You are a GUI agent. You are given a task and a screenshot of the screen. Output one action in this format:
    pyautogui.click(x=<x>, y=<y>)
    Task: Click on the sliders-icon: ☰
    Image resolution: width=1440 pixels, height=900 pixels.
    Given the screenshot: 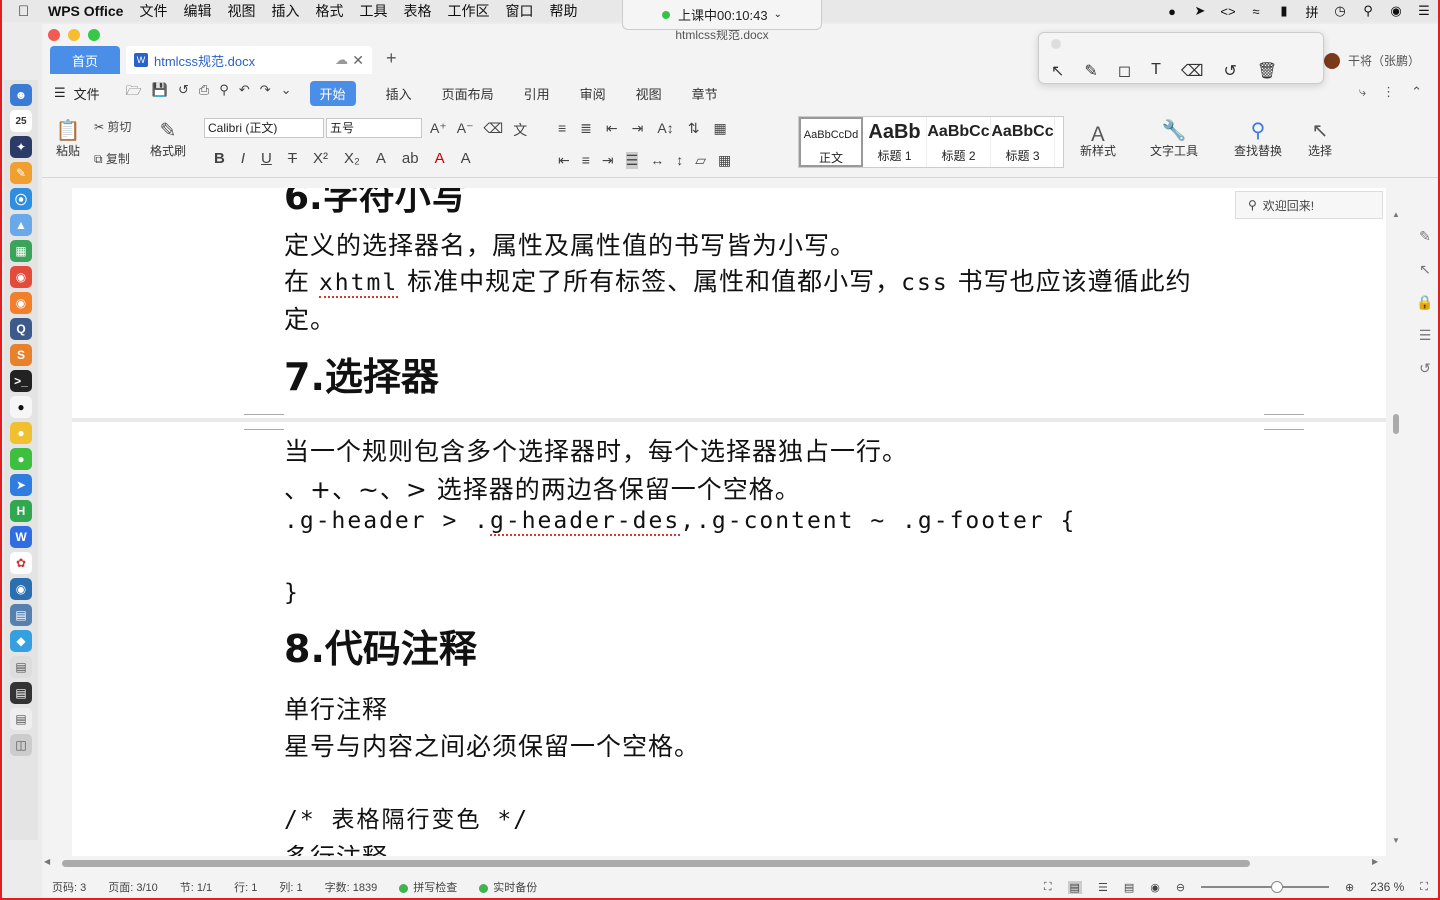 What is the action you would take?
    pyautogui.click(x=1425, y=335)
    